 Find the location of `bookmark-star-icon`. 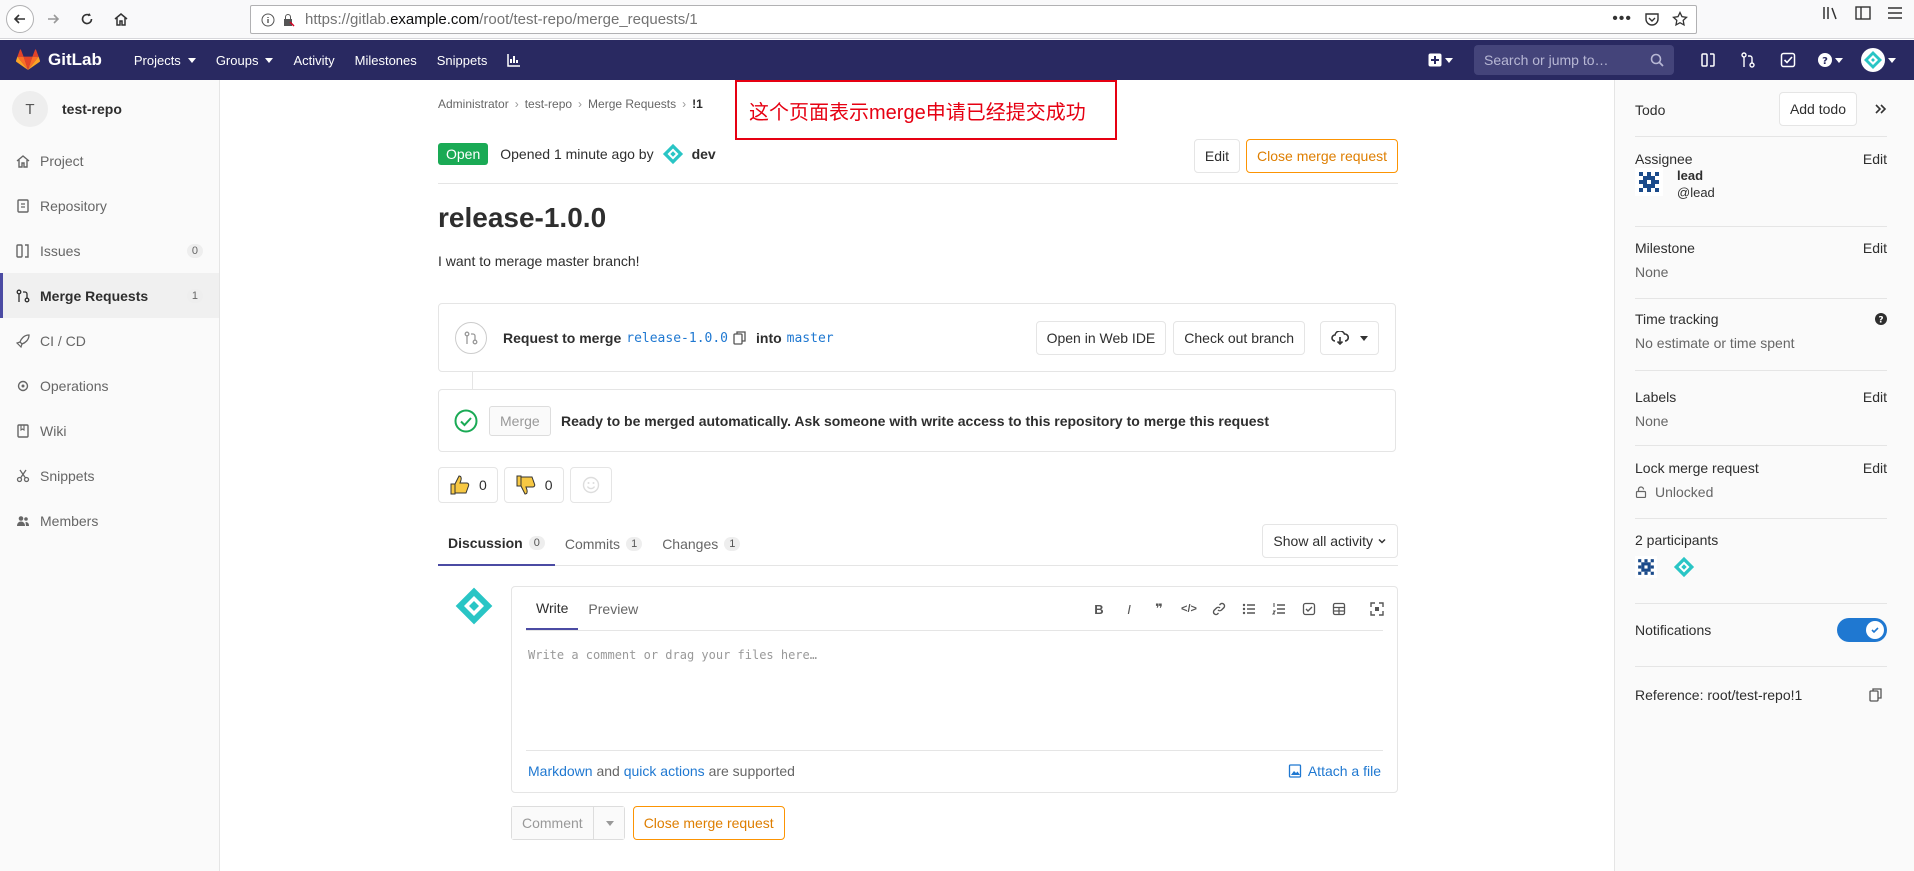

bookmark-star-icon is located at coordinates (1680, 19).